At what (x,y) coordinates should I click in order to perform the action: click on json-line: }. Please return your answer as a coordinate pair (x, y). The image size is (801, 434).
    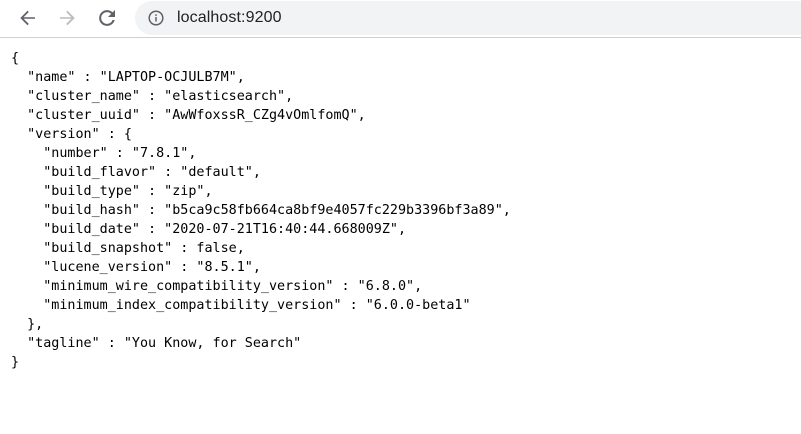
    Looking at the image, I should click on (15, 362).